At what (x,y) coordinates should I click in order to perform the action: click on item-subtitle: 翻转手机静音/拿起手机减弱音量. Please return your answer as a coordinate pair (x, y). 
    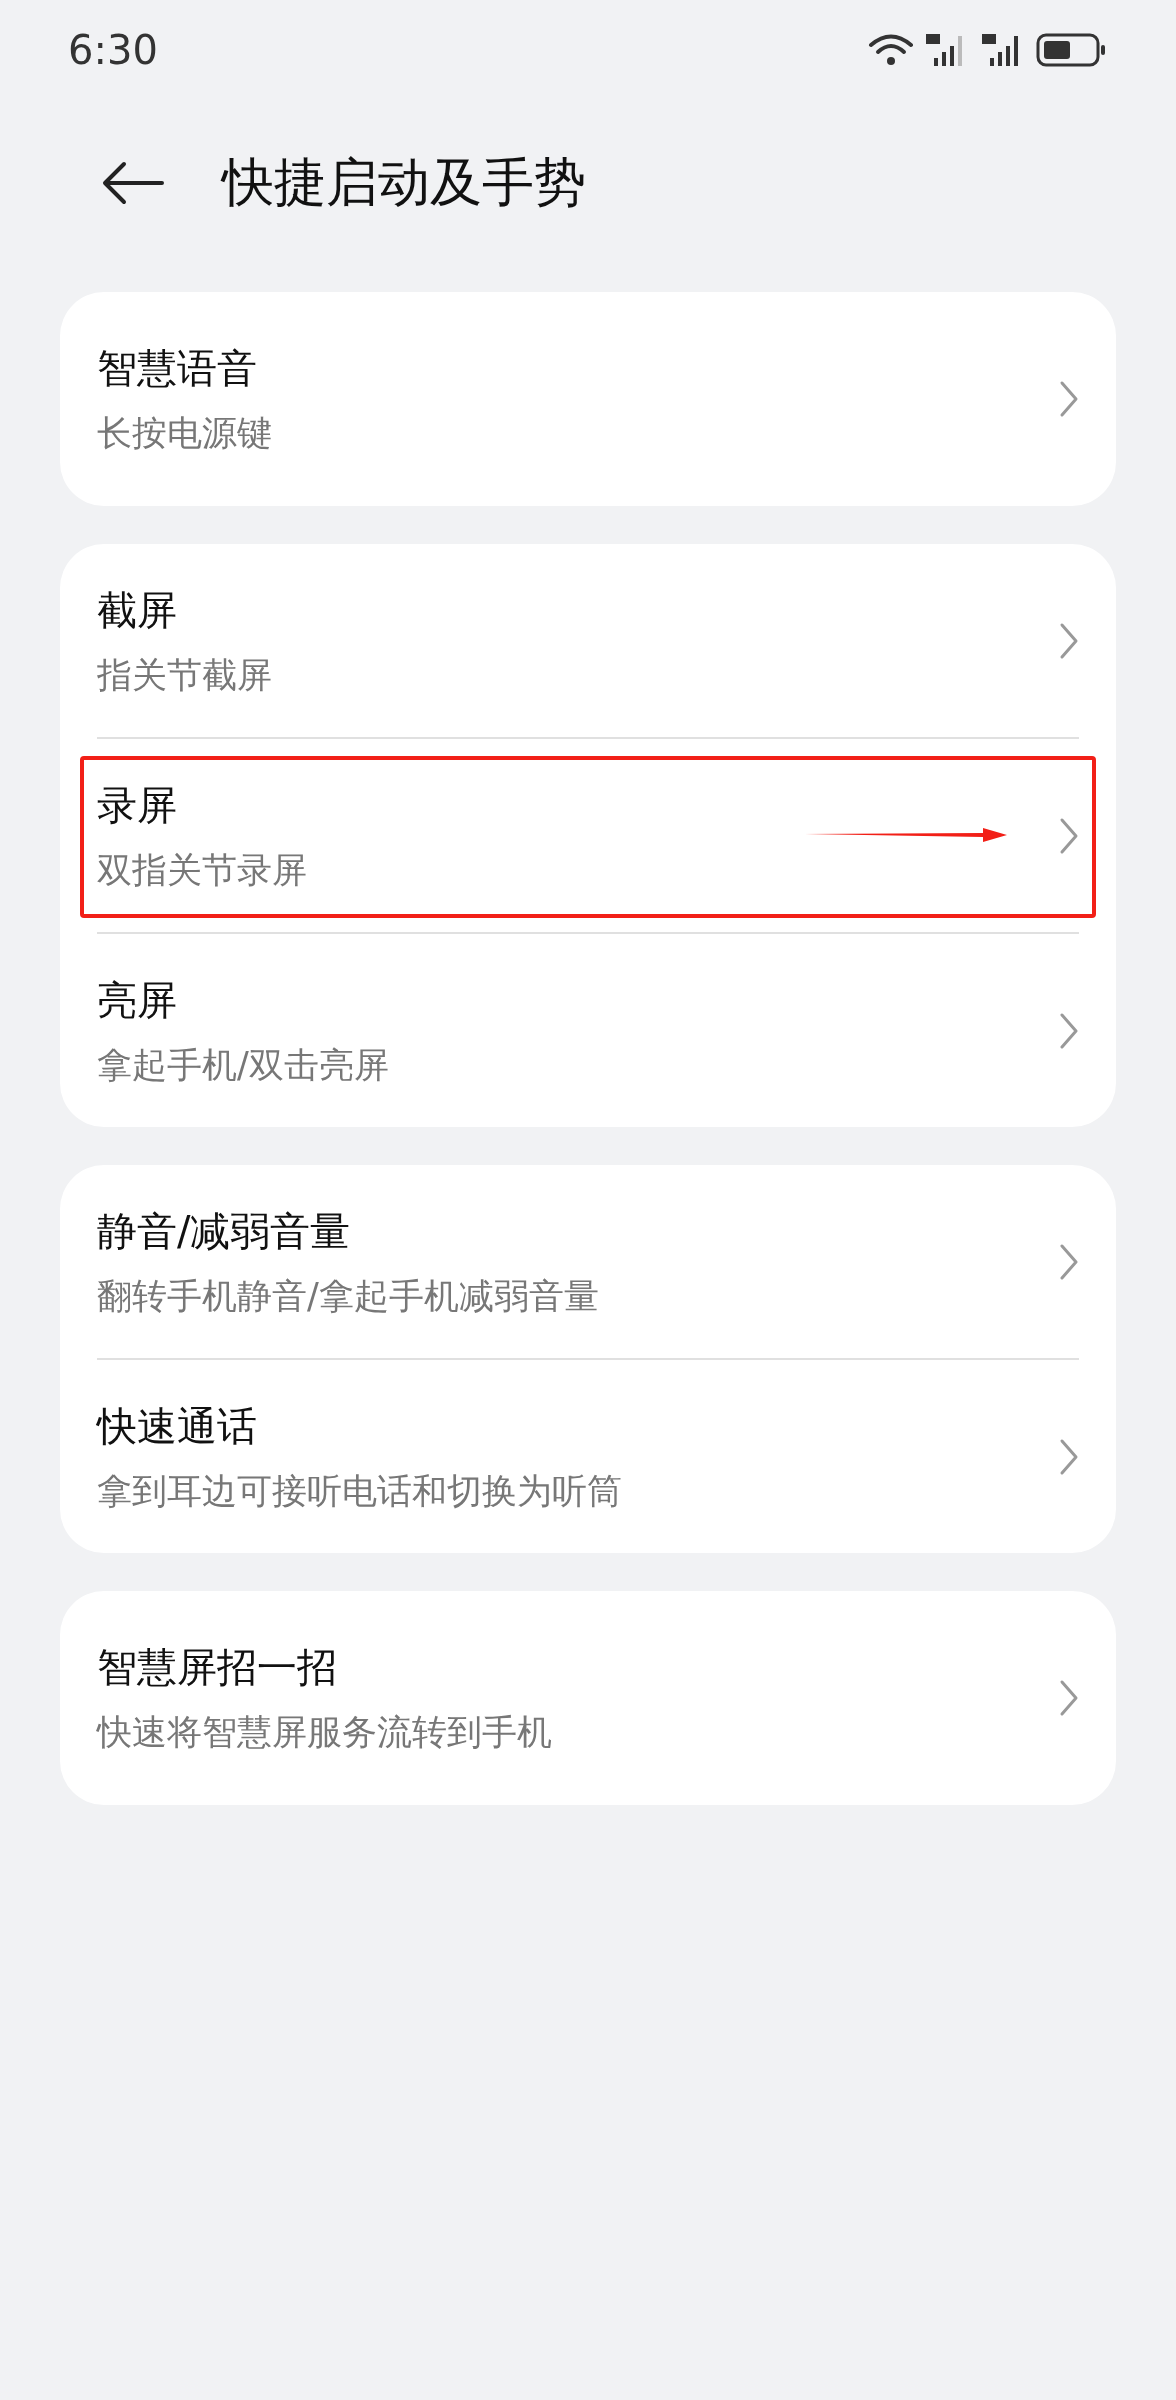
    Looking at the image, I should click on (348, 1296).